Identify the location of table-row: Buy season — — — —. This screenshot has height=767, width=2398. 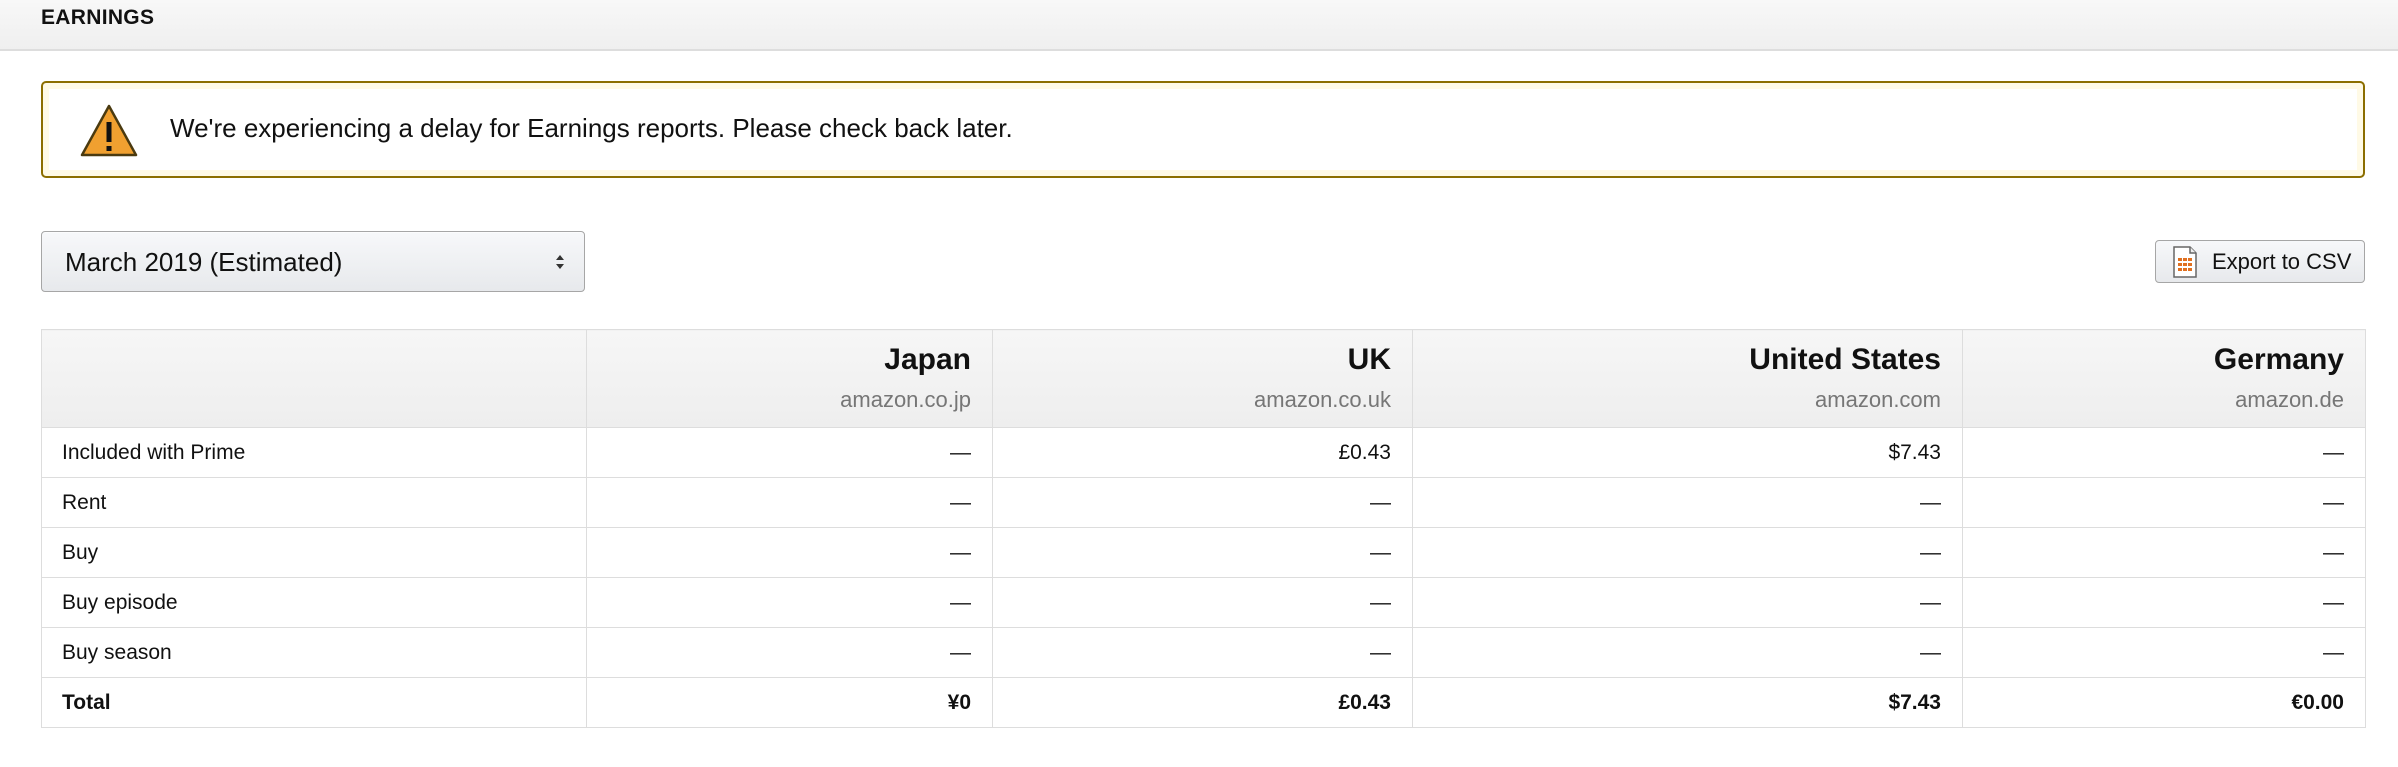
(1203, 652).